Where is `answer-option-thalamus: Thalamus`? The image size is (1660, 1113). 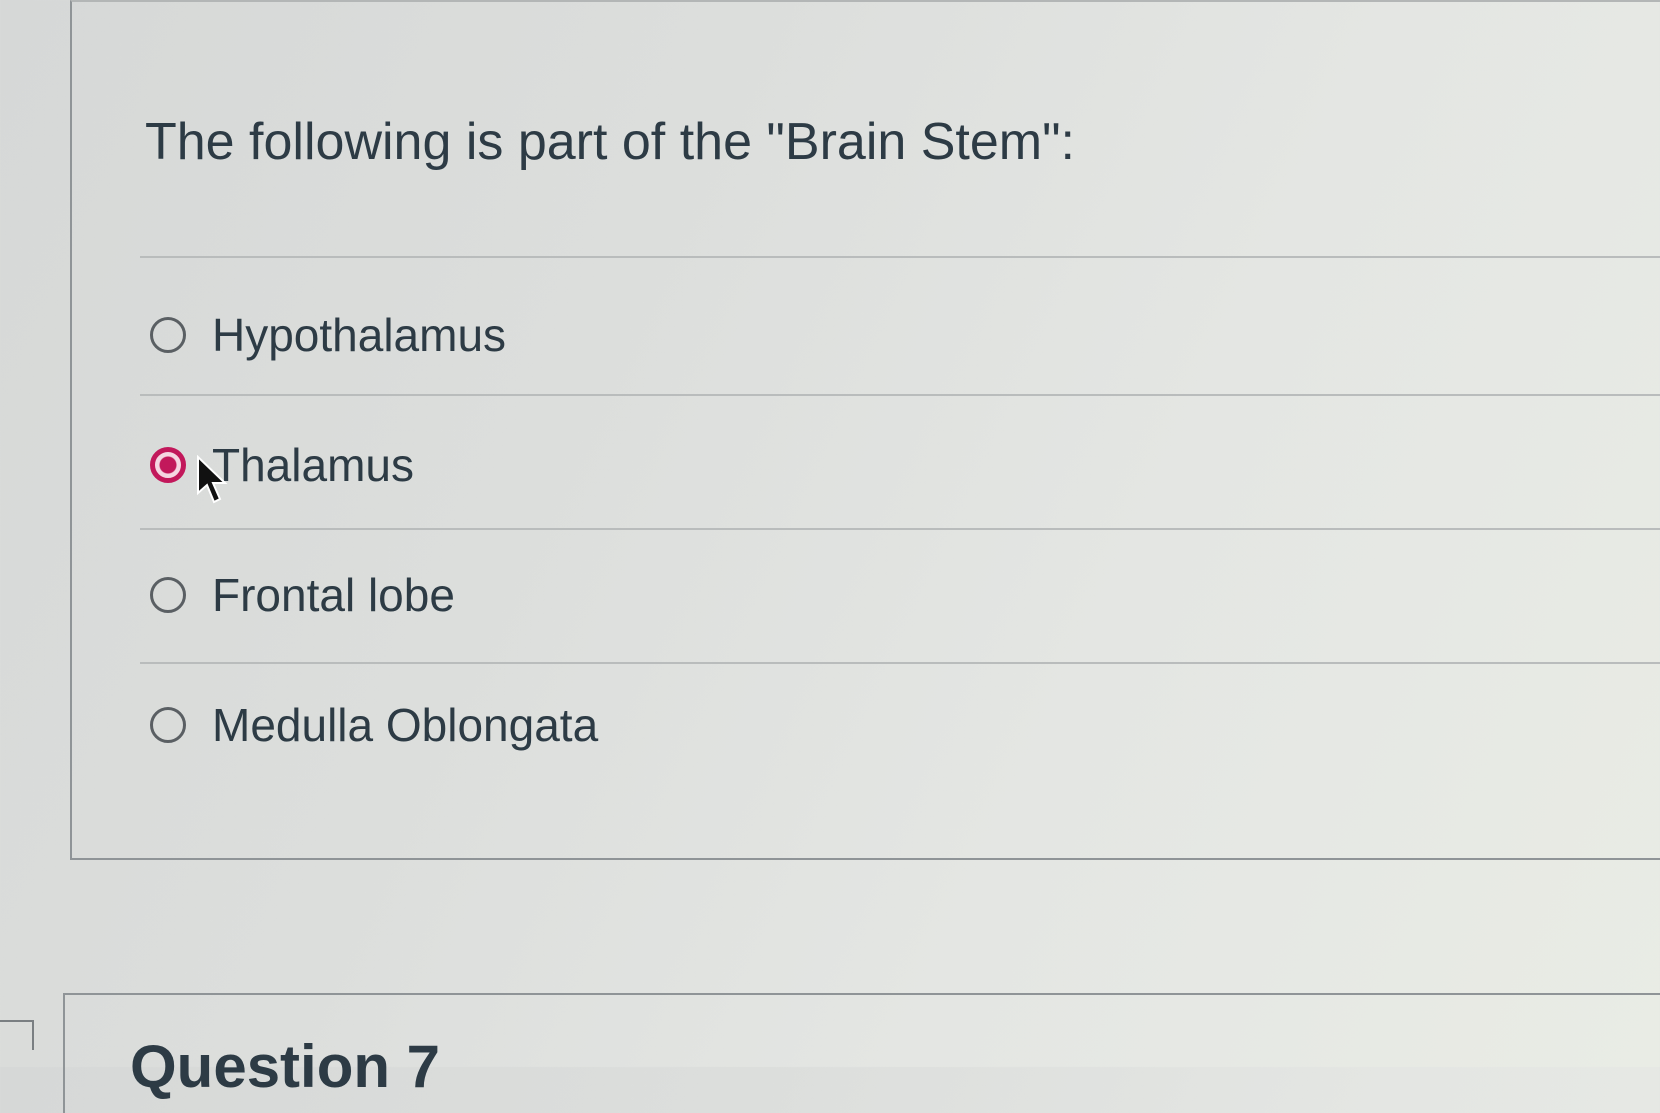 answer-option-thalamus: Thalamus is located at coordinates (850, 465).